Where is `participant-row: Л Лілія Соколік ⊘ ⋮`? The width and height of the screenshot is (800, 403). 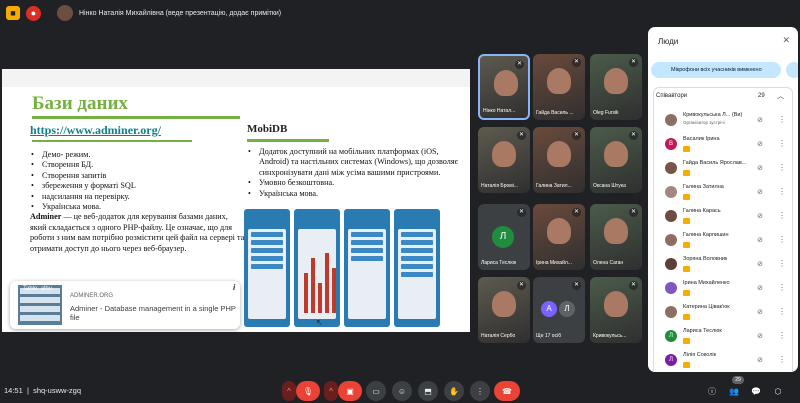 participant-row: Л Лілія Соколік ⊘ ⋮ is located at coordinates (727, 360).